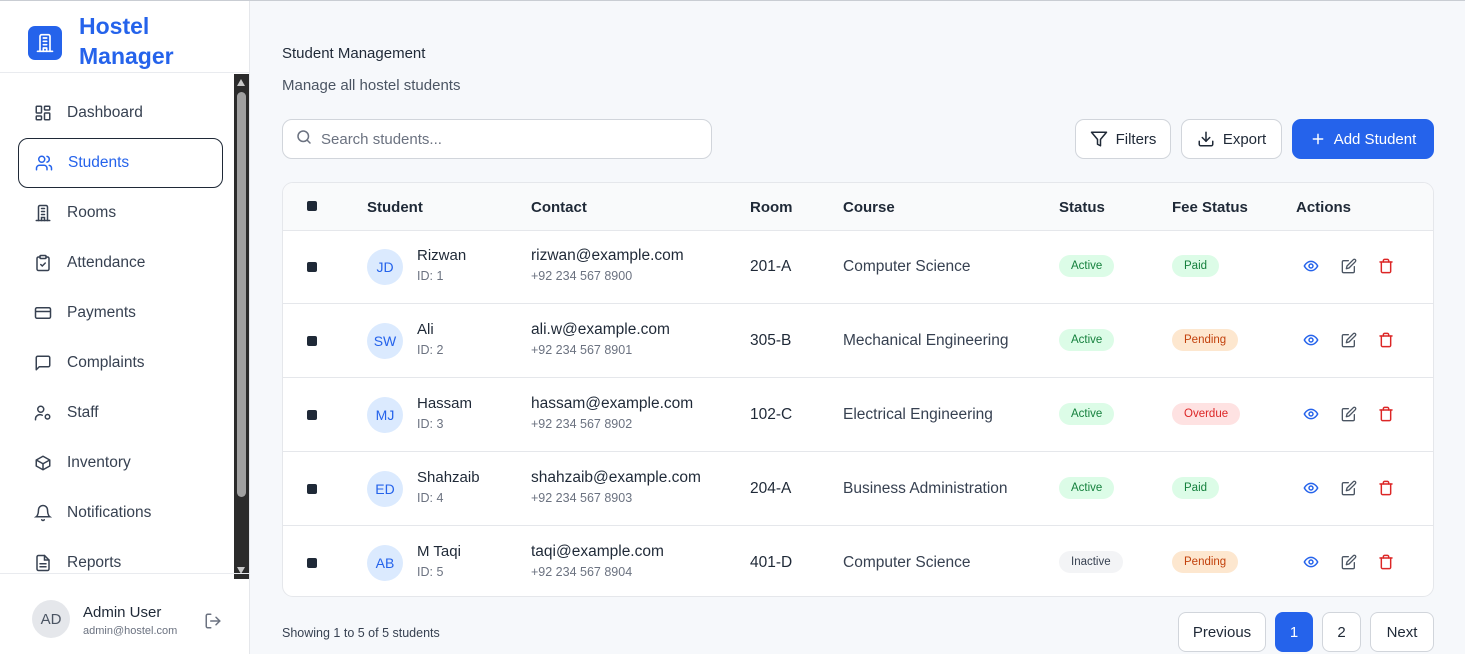 The height and width of the screenshot is (654, 1465). I want to click on search-input, so click(511, 139).